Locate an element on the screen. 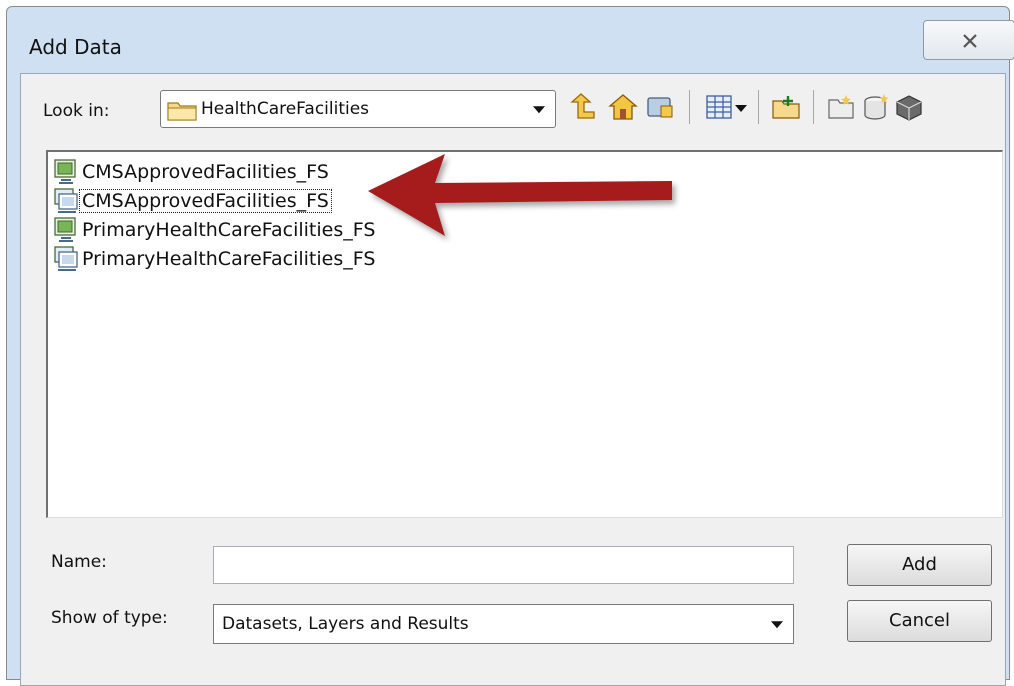 Image resolution: width=1014 pixels, height=686 pixels. cancel-button: Cancel is located at coordinates (919, 621).